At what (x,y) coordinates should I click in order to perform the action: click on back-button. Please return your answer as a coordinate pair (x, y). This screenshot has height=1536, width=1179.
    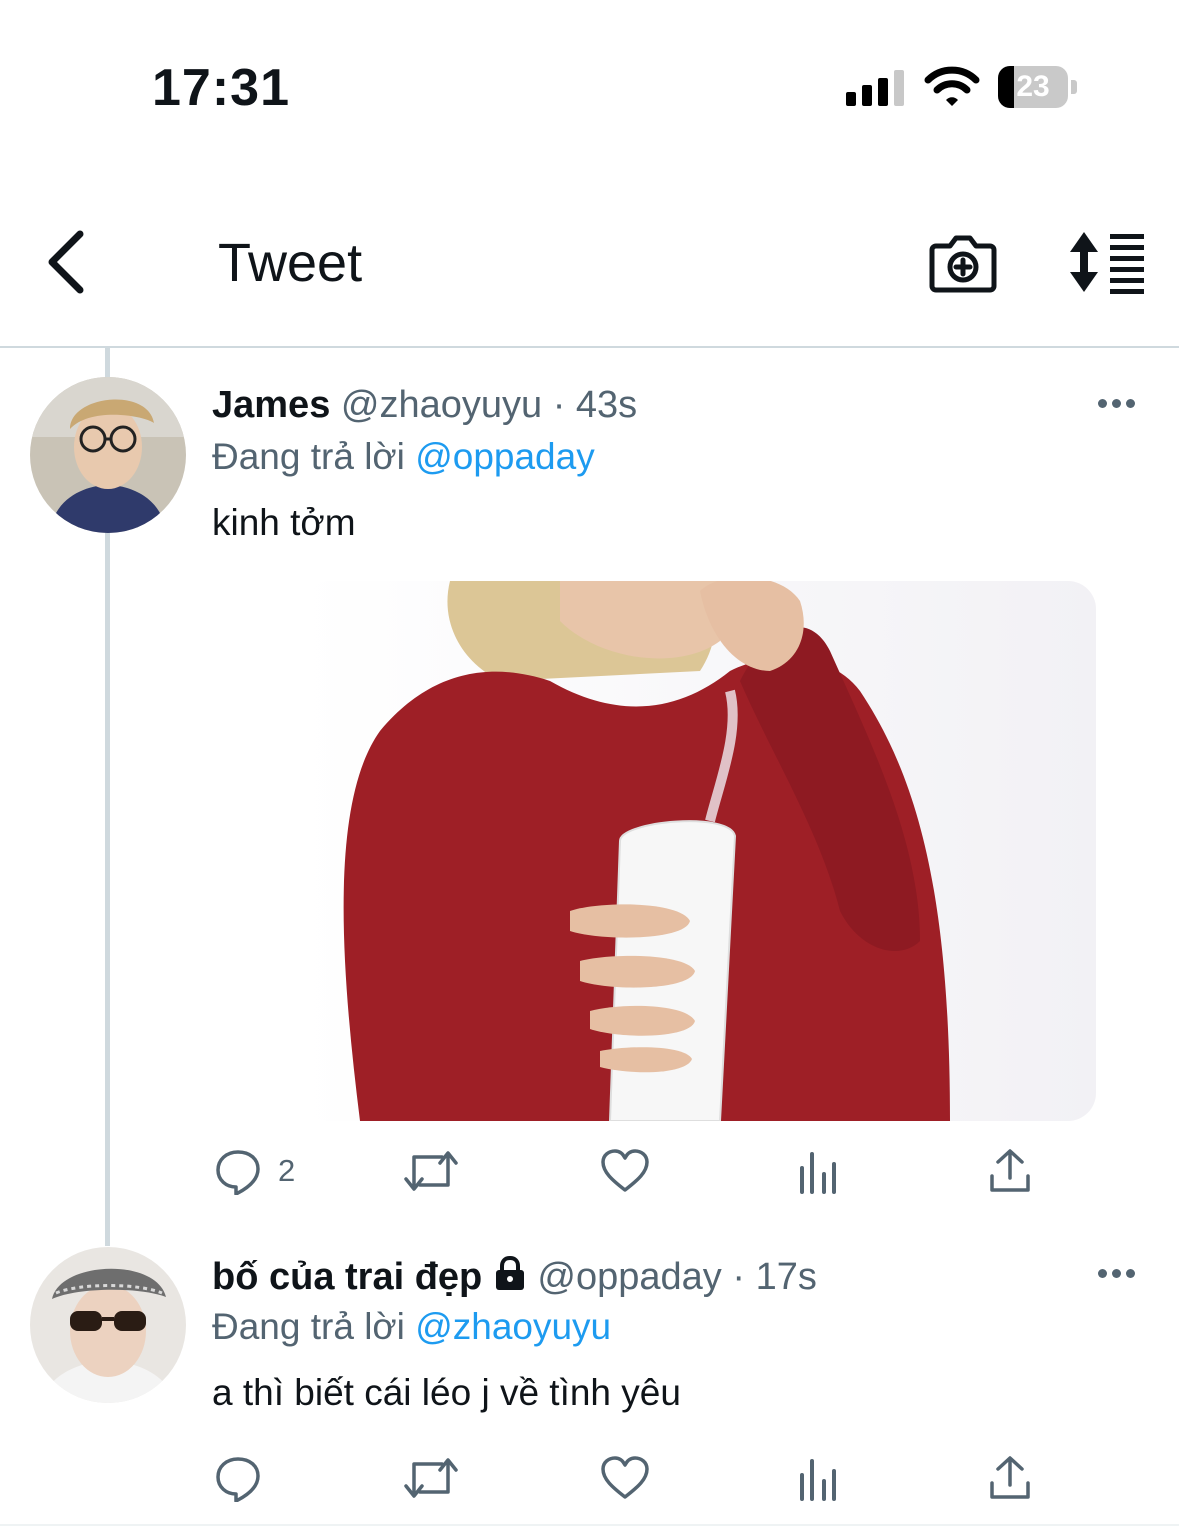
    Looking at the image, I should click on (66, 262).